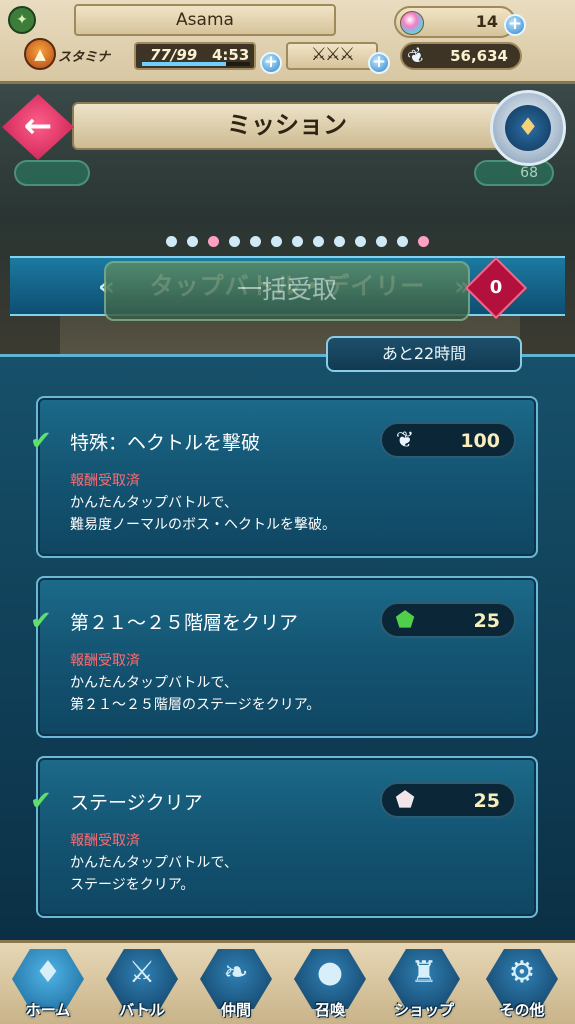 This screenshot has height=1024, width=575. I want to click on stamina-bar, so click(196, 64).